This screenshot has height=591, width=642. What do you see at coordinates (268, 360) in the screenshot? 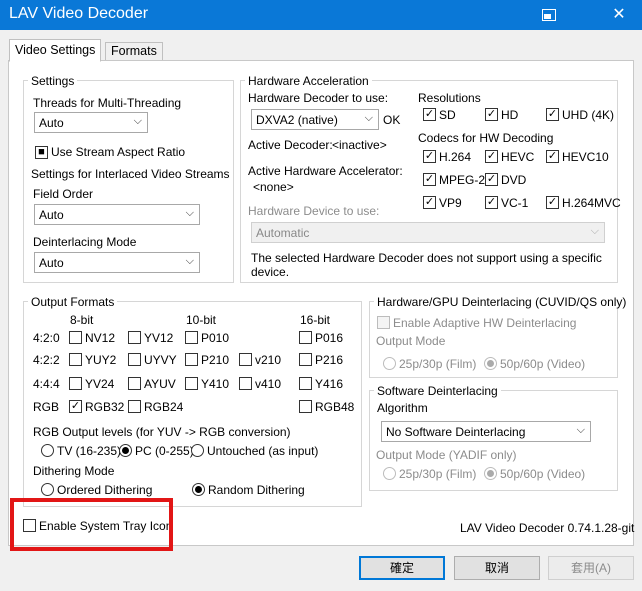
I see `fmt-v210-label: v210` at bounding box center [268, 360].